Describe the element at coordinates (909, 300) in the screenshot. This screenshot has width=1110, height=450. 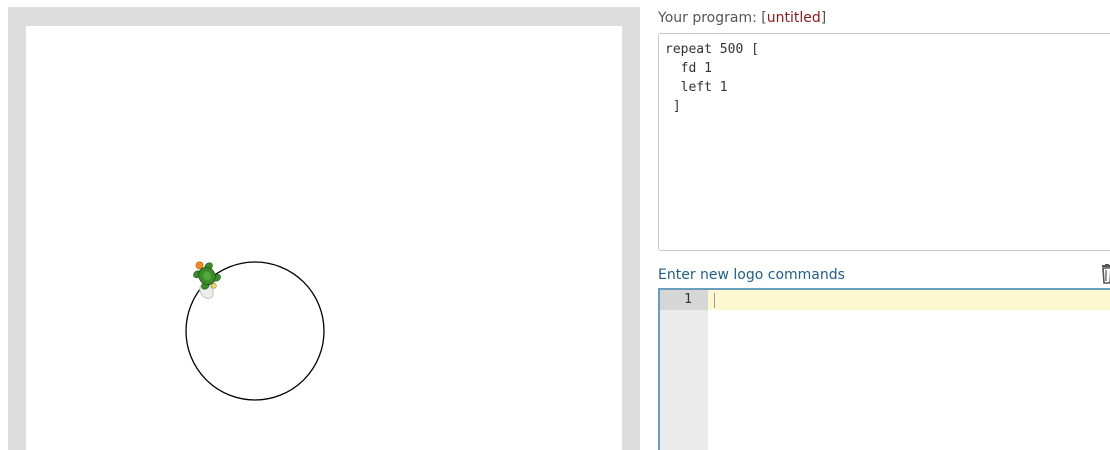
I see `active-line` at that location.